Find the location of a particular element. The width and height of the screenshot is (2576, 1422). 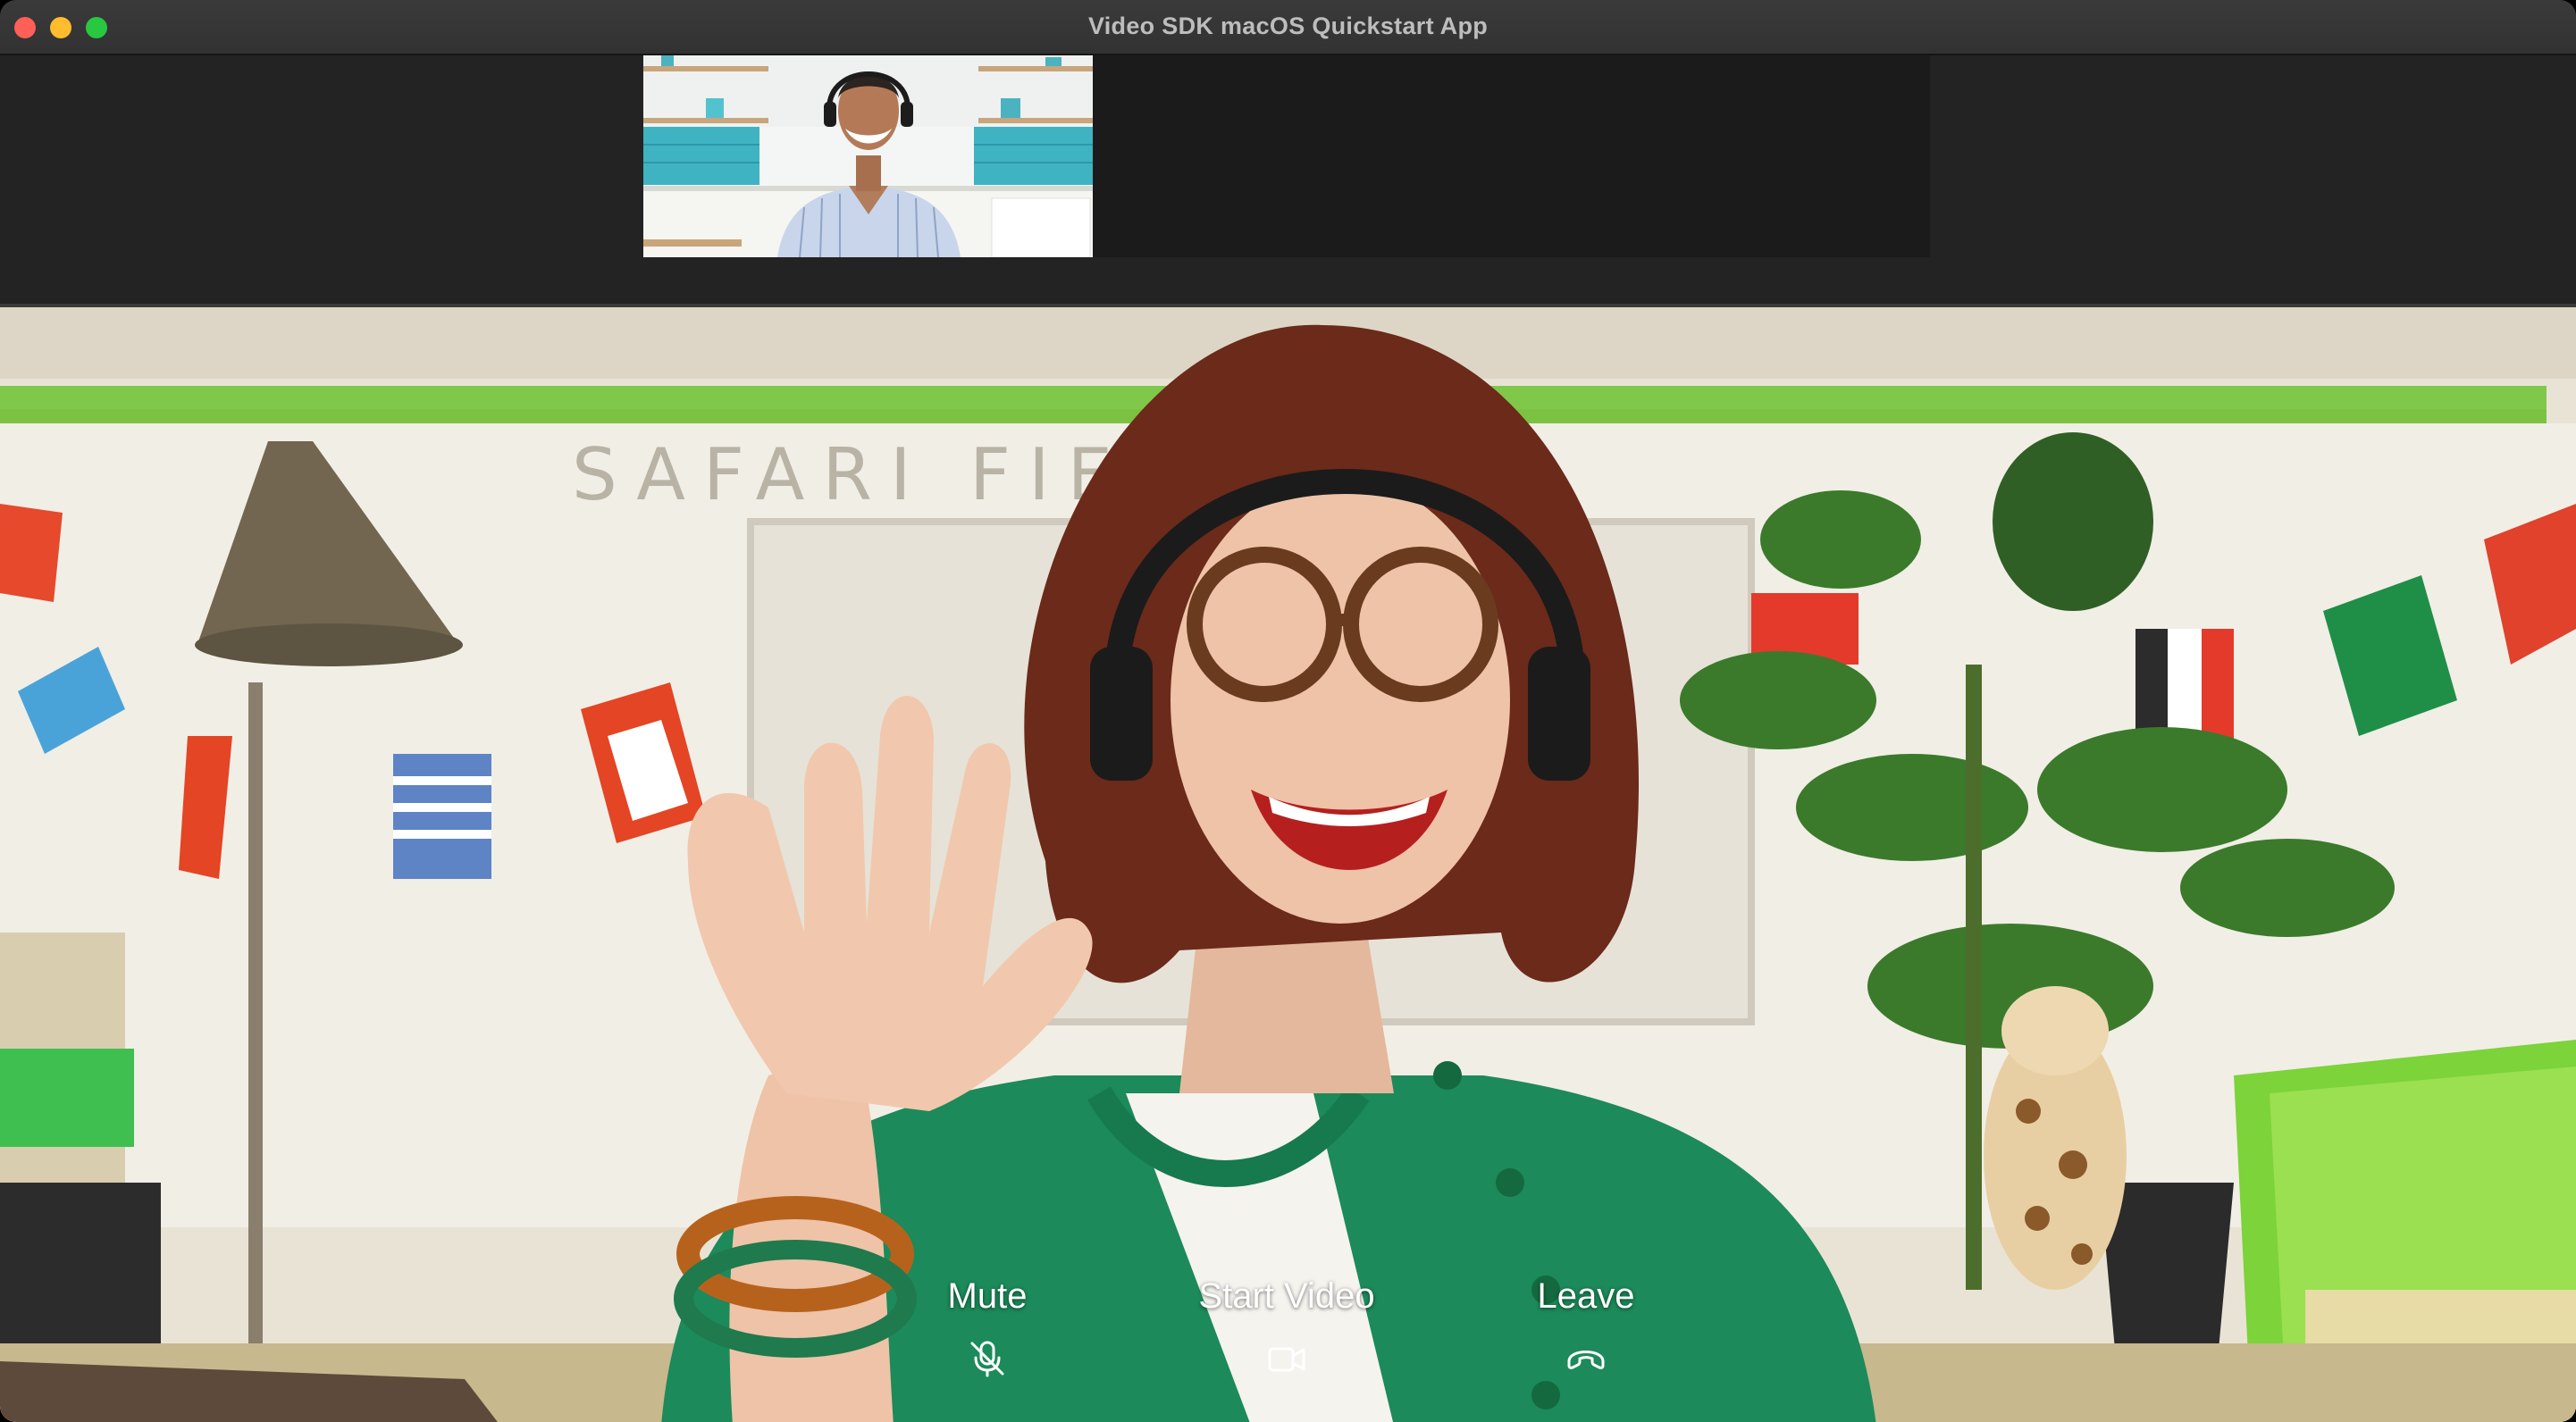

leave-label: Leave is located at coordinates (1586, 1296).